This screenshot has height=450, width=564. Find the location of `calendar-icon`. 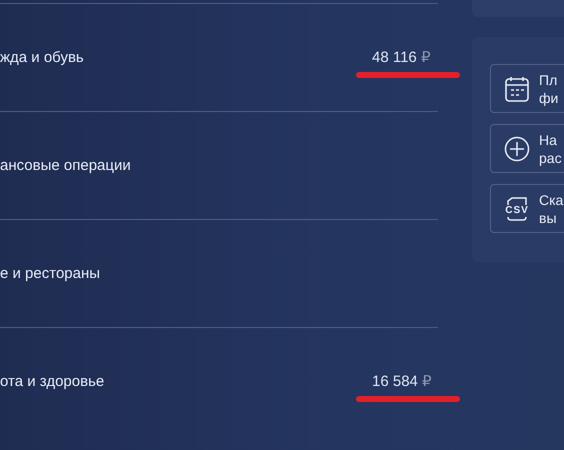

calendar-icon is located at coordinates (517, 88).